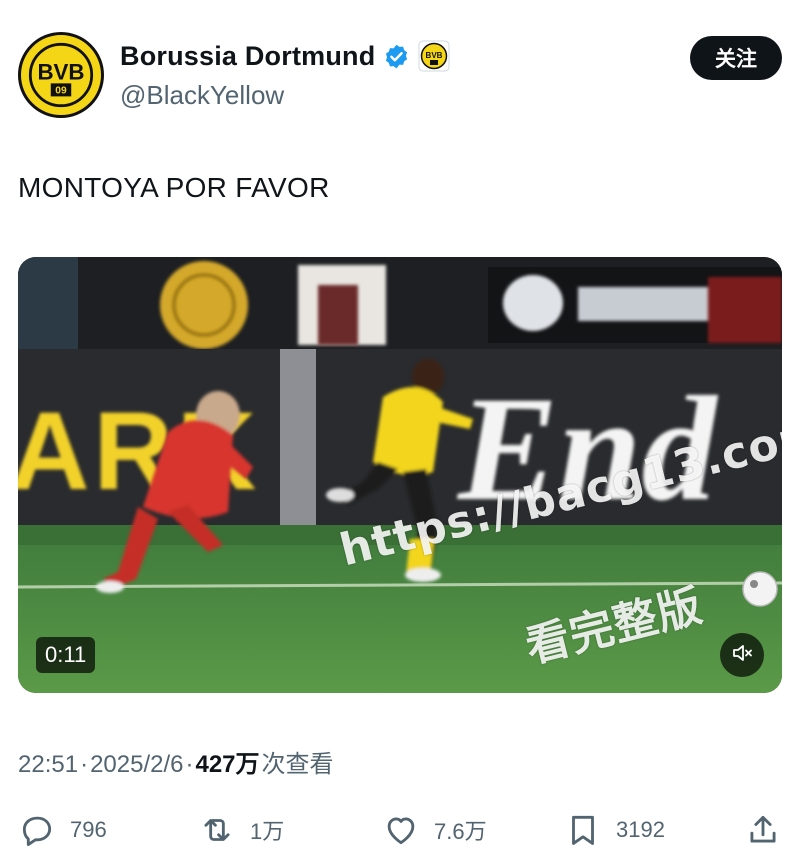  Describe the element at coordinates (640, 829) in the screenshot. I see `bookmark-count: 3192` at that location.